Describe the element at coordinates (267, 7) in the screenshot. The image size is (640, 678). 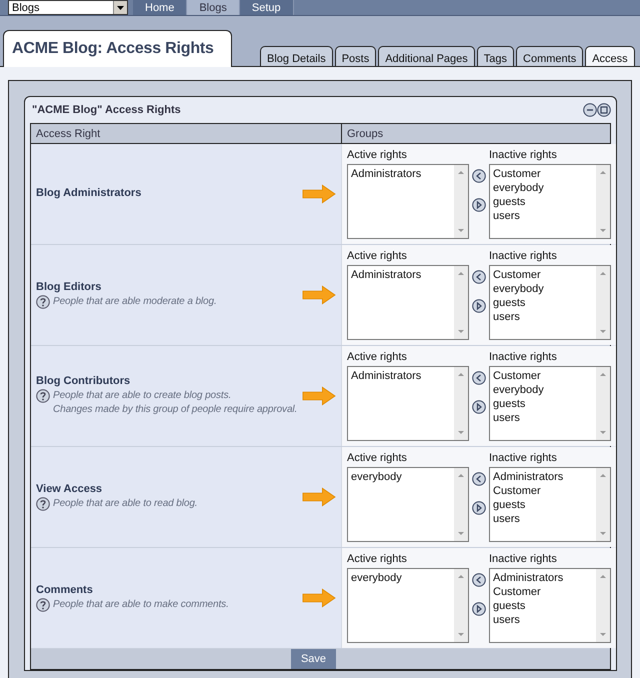
I see `nav-tab: Setup` at that location.